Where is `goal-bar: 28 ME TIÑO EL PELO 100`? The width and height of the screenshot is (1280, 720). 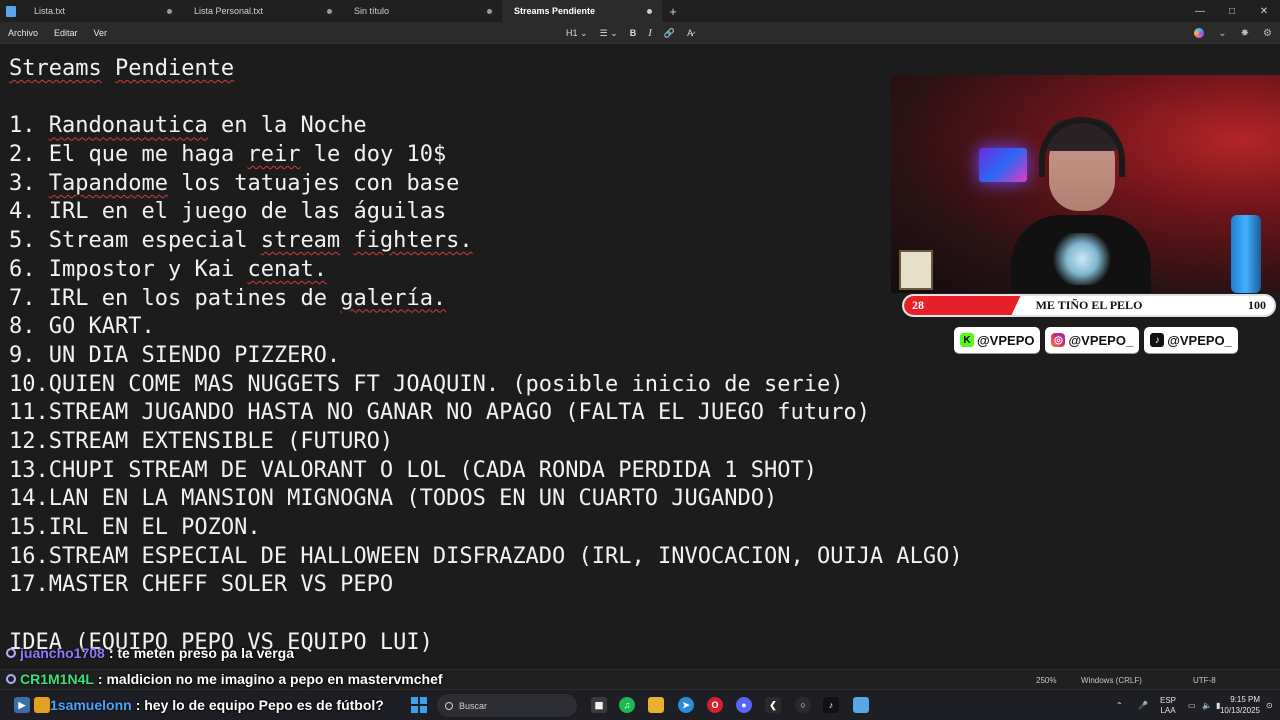
goal-bar: 28 ME TIÑO EL PELO 100 is located at coordinates (1089, 305).